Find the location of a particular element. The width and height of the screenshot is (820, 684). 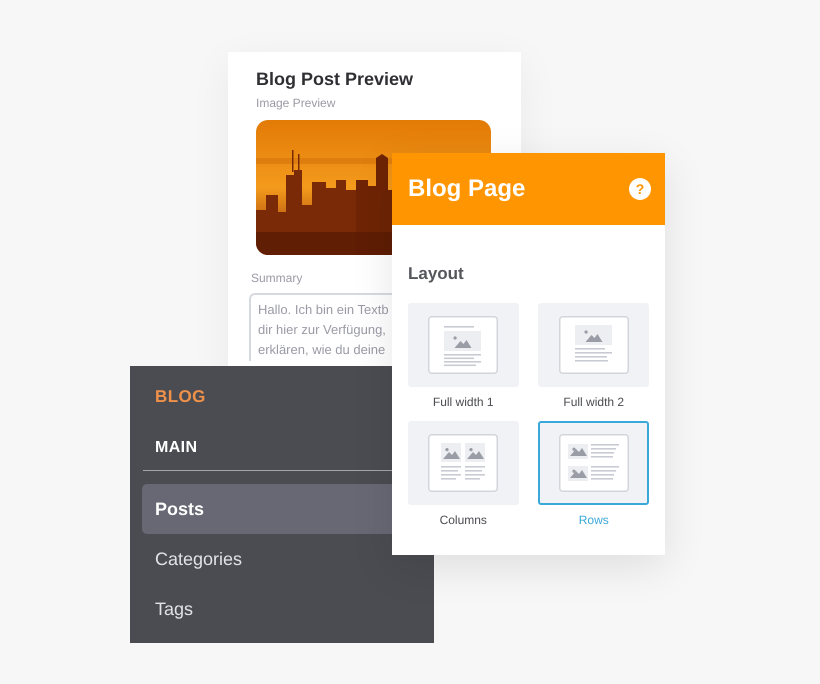

option-label: Full width 1 is located at coordinates (463, 402).